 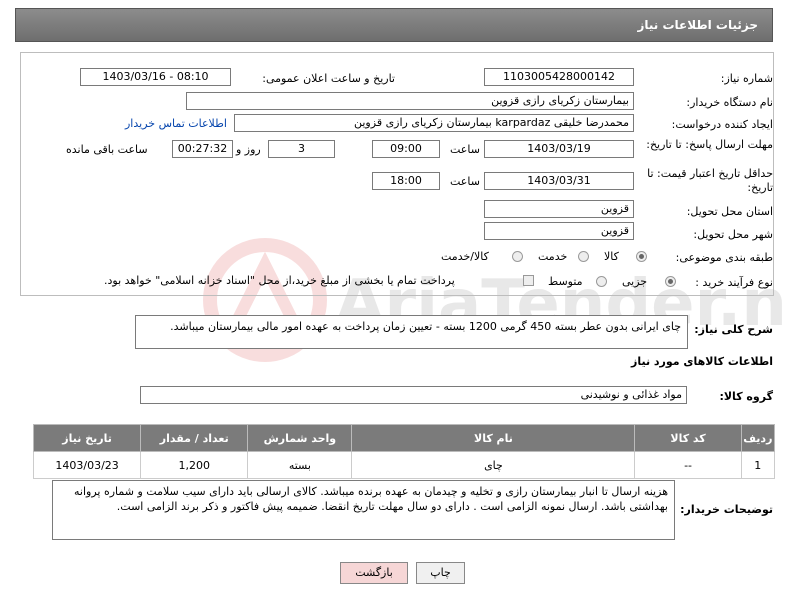 I want to click on col-row-number: ردیف, so click(x=758, y=438).